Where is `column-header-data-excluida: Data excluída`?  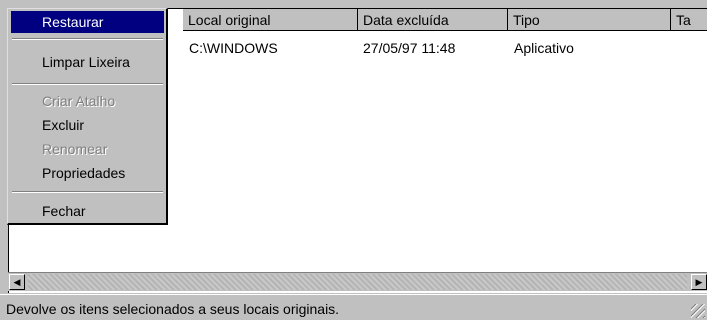
column-header-data-excluida: Data excluída is located at coordinates (433, 20).